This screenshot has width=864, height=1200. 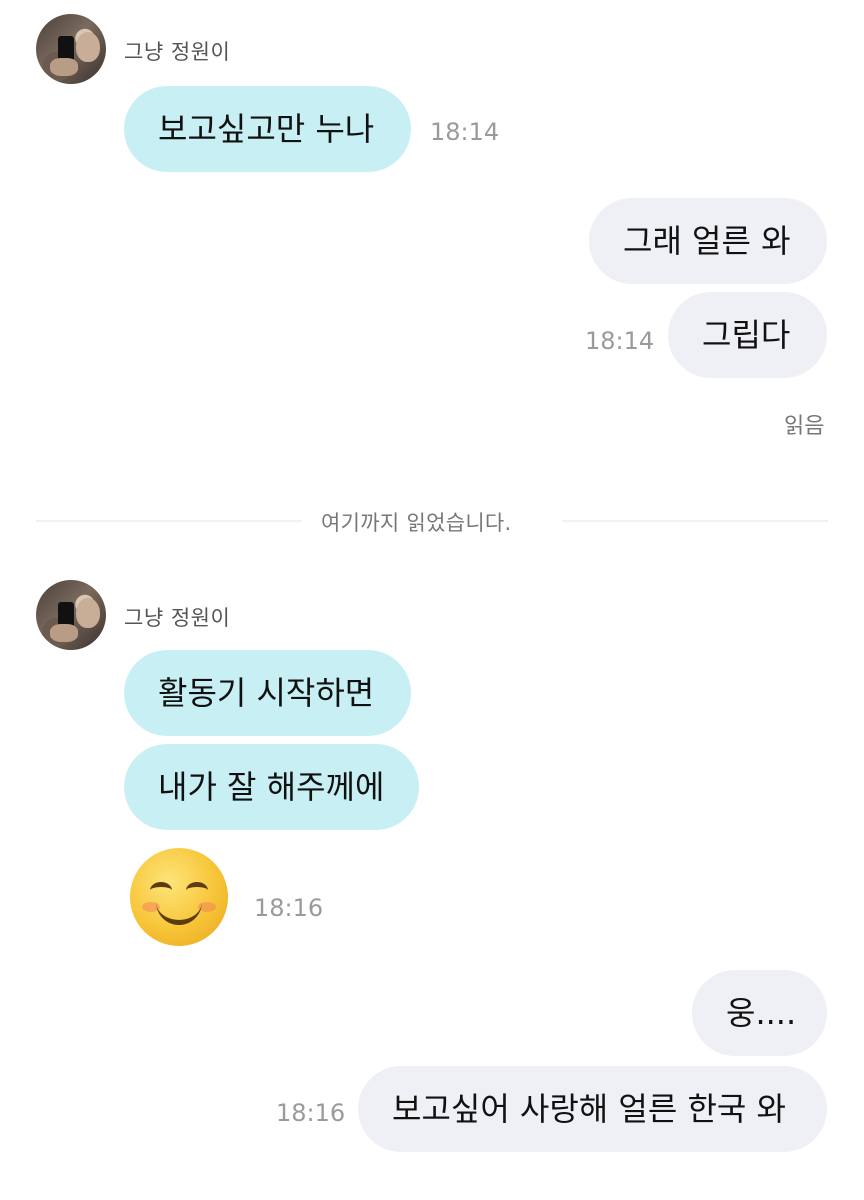 I want to click on smiling-face-emoji-icon, so click(x=179, y=897).